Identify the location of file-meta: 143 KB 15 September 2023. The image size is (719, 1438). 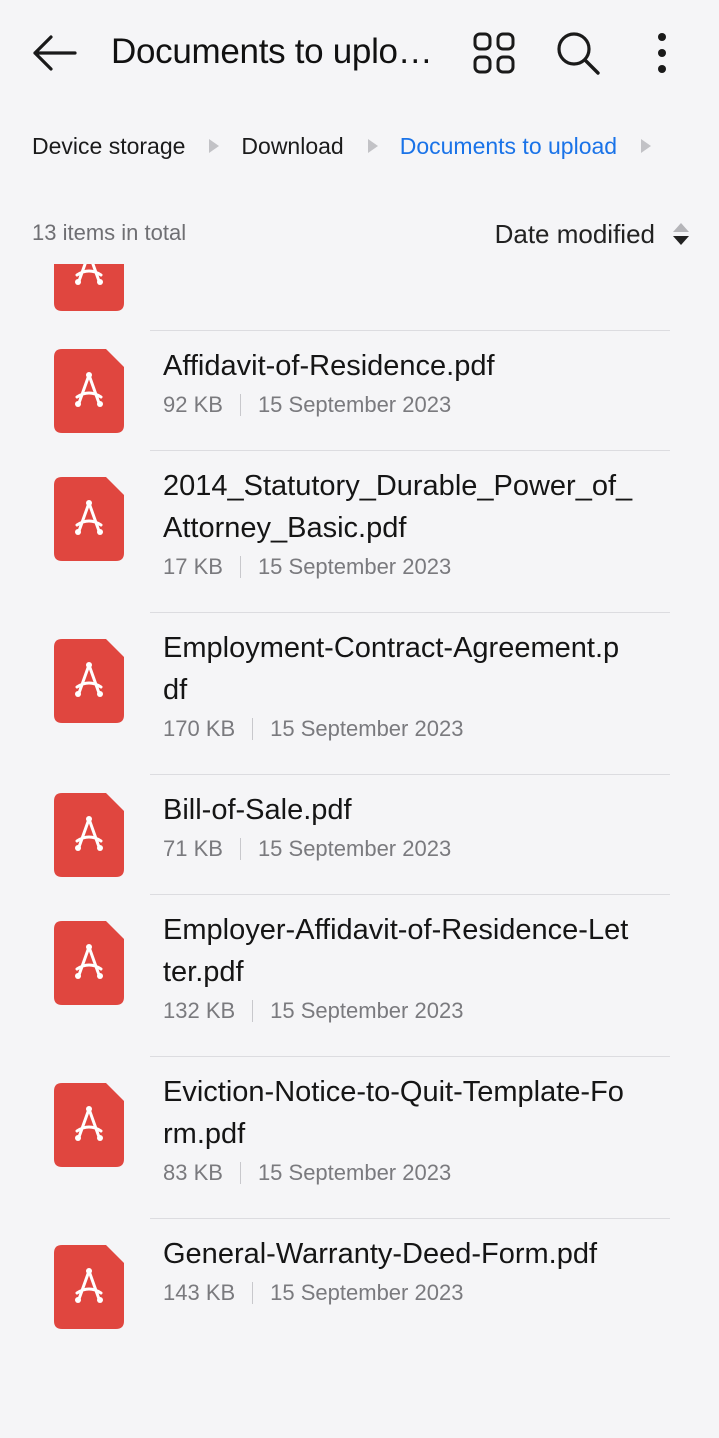
(398, 1293).